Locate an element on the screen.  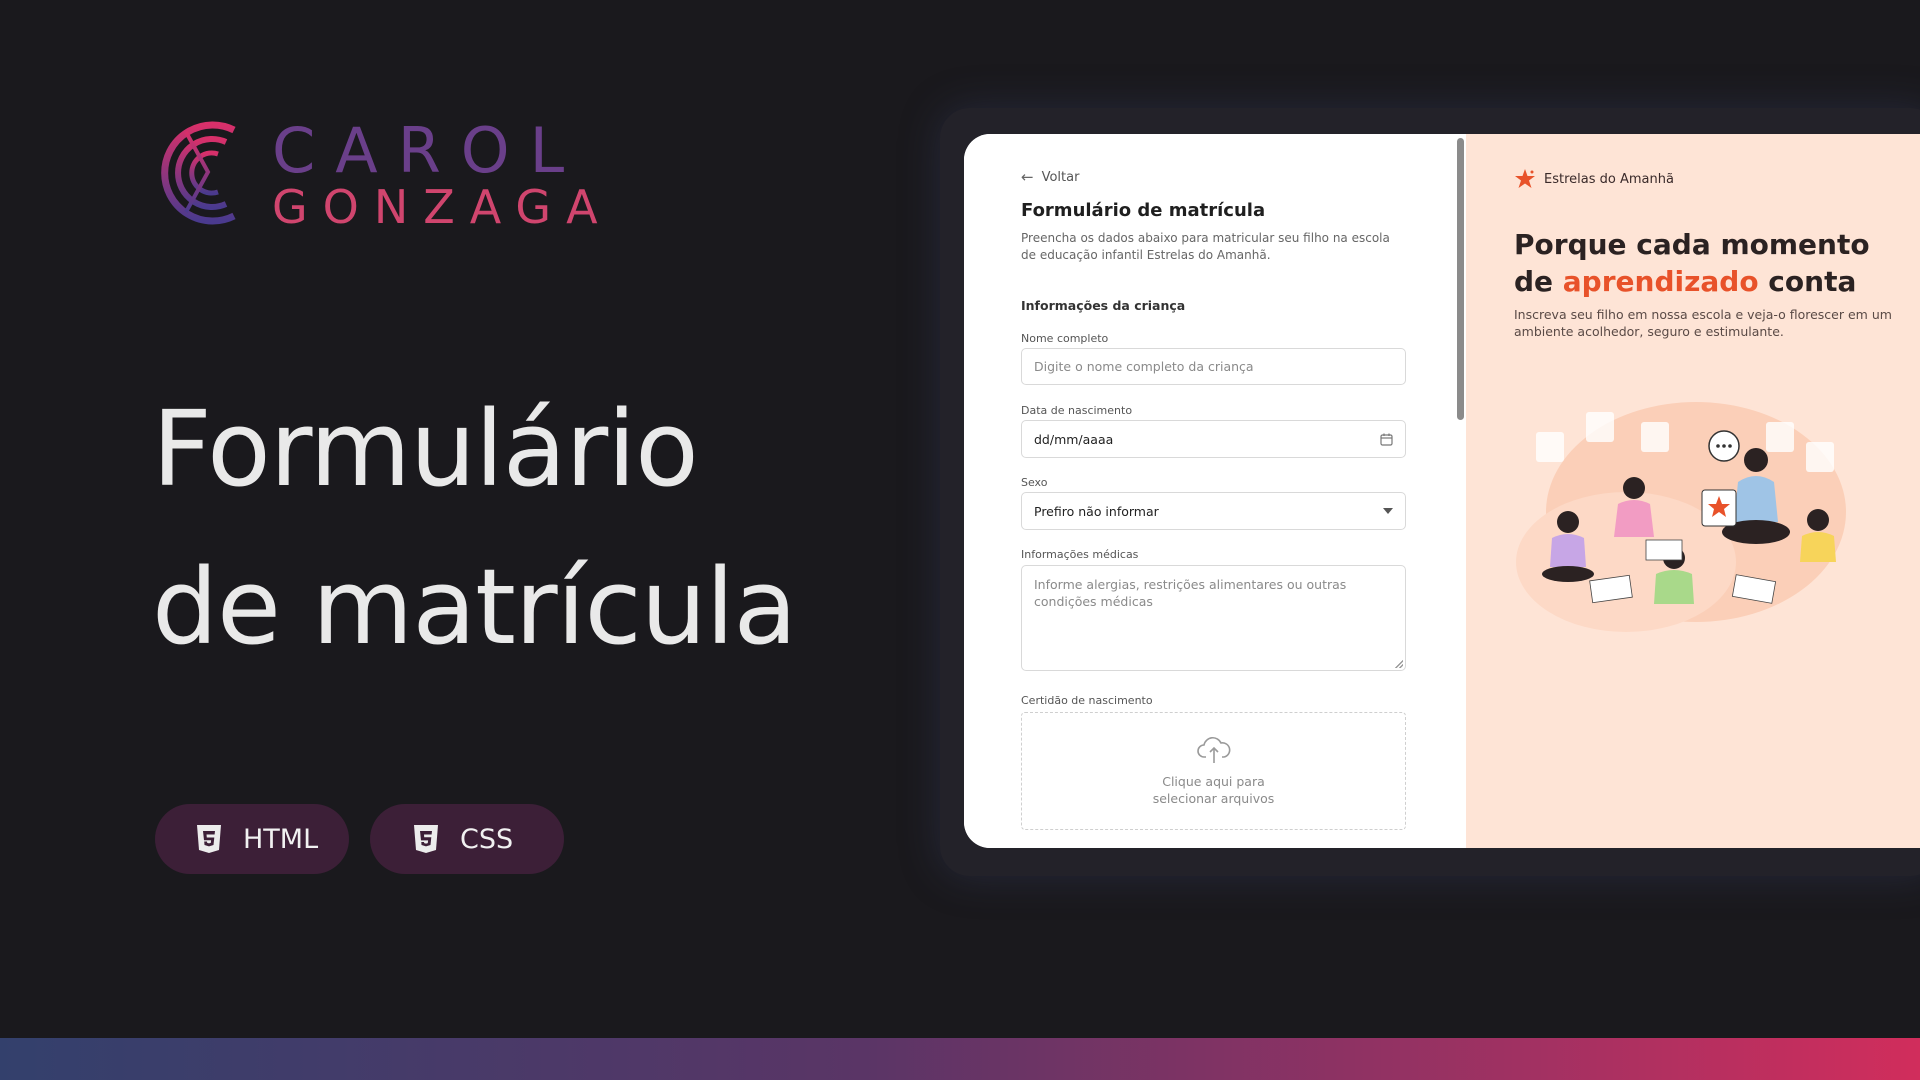
medical-label: Informações médicas is located at coordinates (1080, 554).